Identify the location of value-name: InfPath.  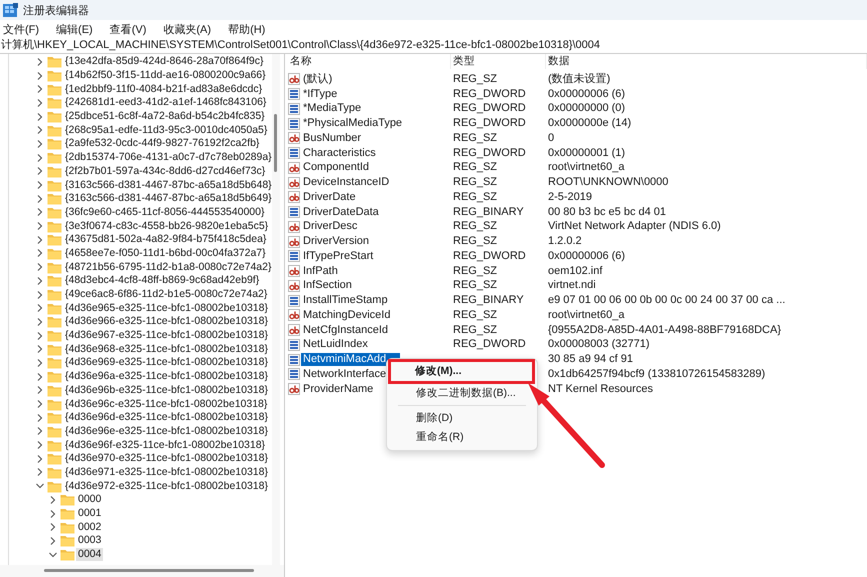
(320, 271).